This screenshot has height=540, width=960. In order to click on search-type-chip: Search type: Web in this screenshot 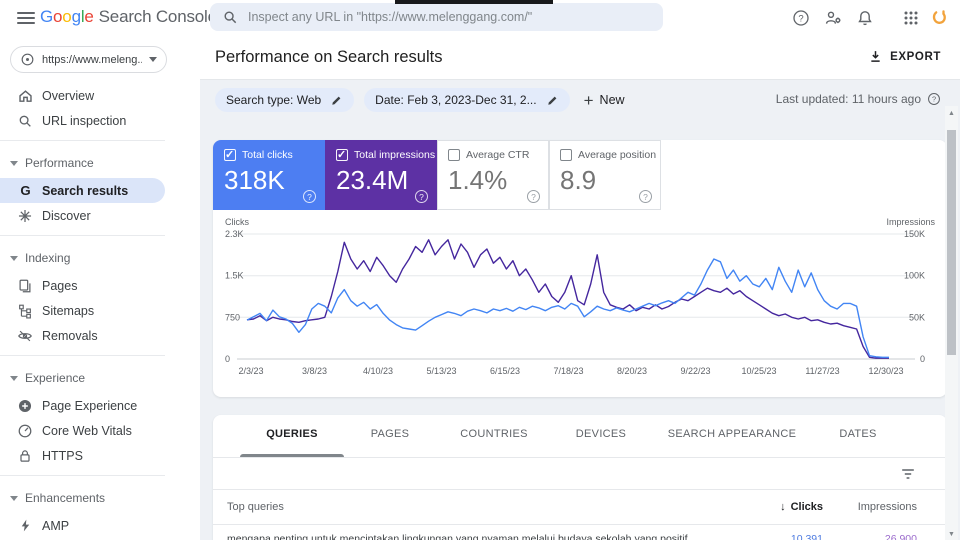, I will do `click(285, 100)`.